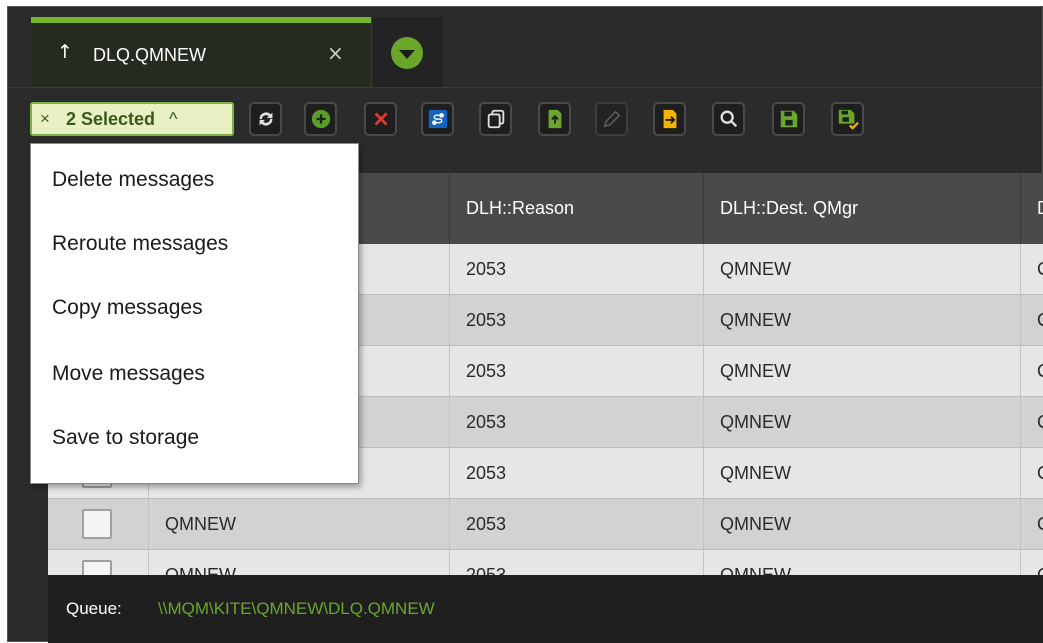 Image resolution: width=1043 pixels, height=643 pixels. What do you see at coordinates (1031, 208) in the screenshot?
I see `header-next: D` at bounding box center [1031, 208].